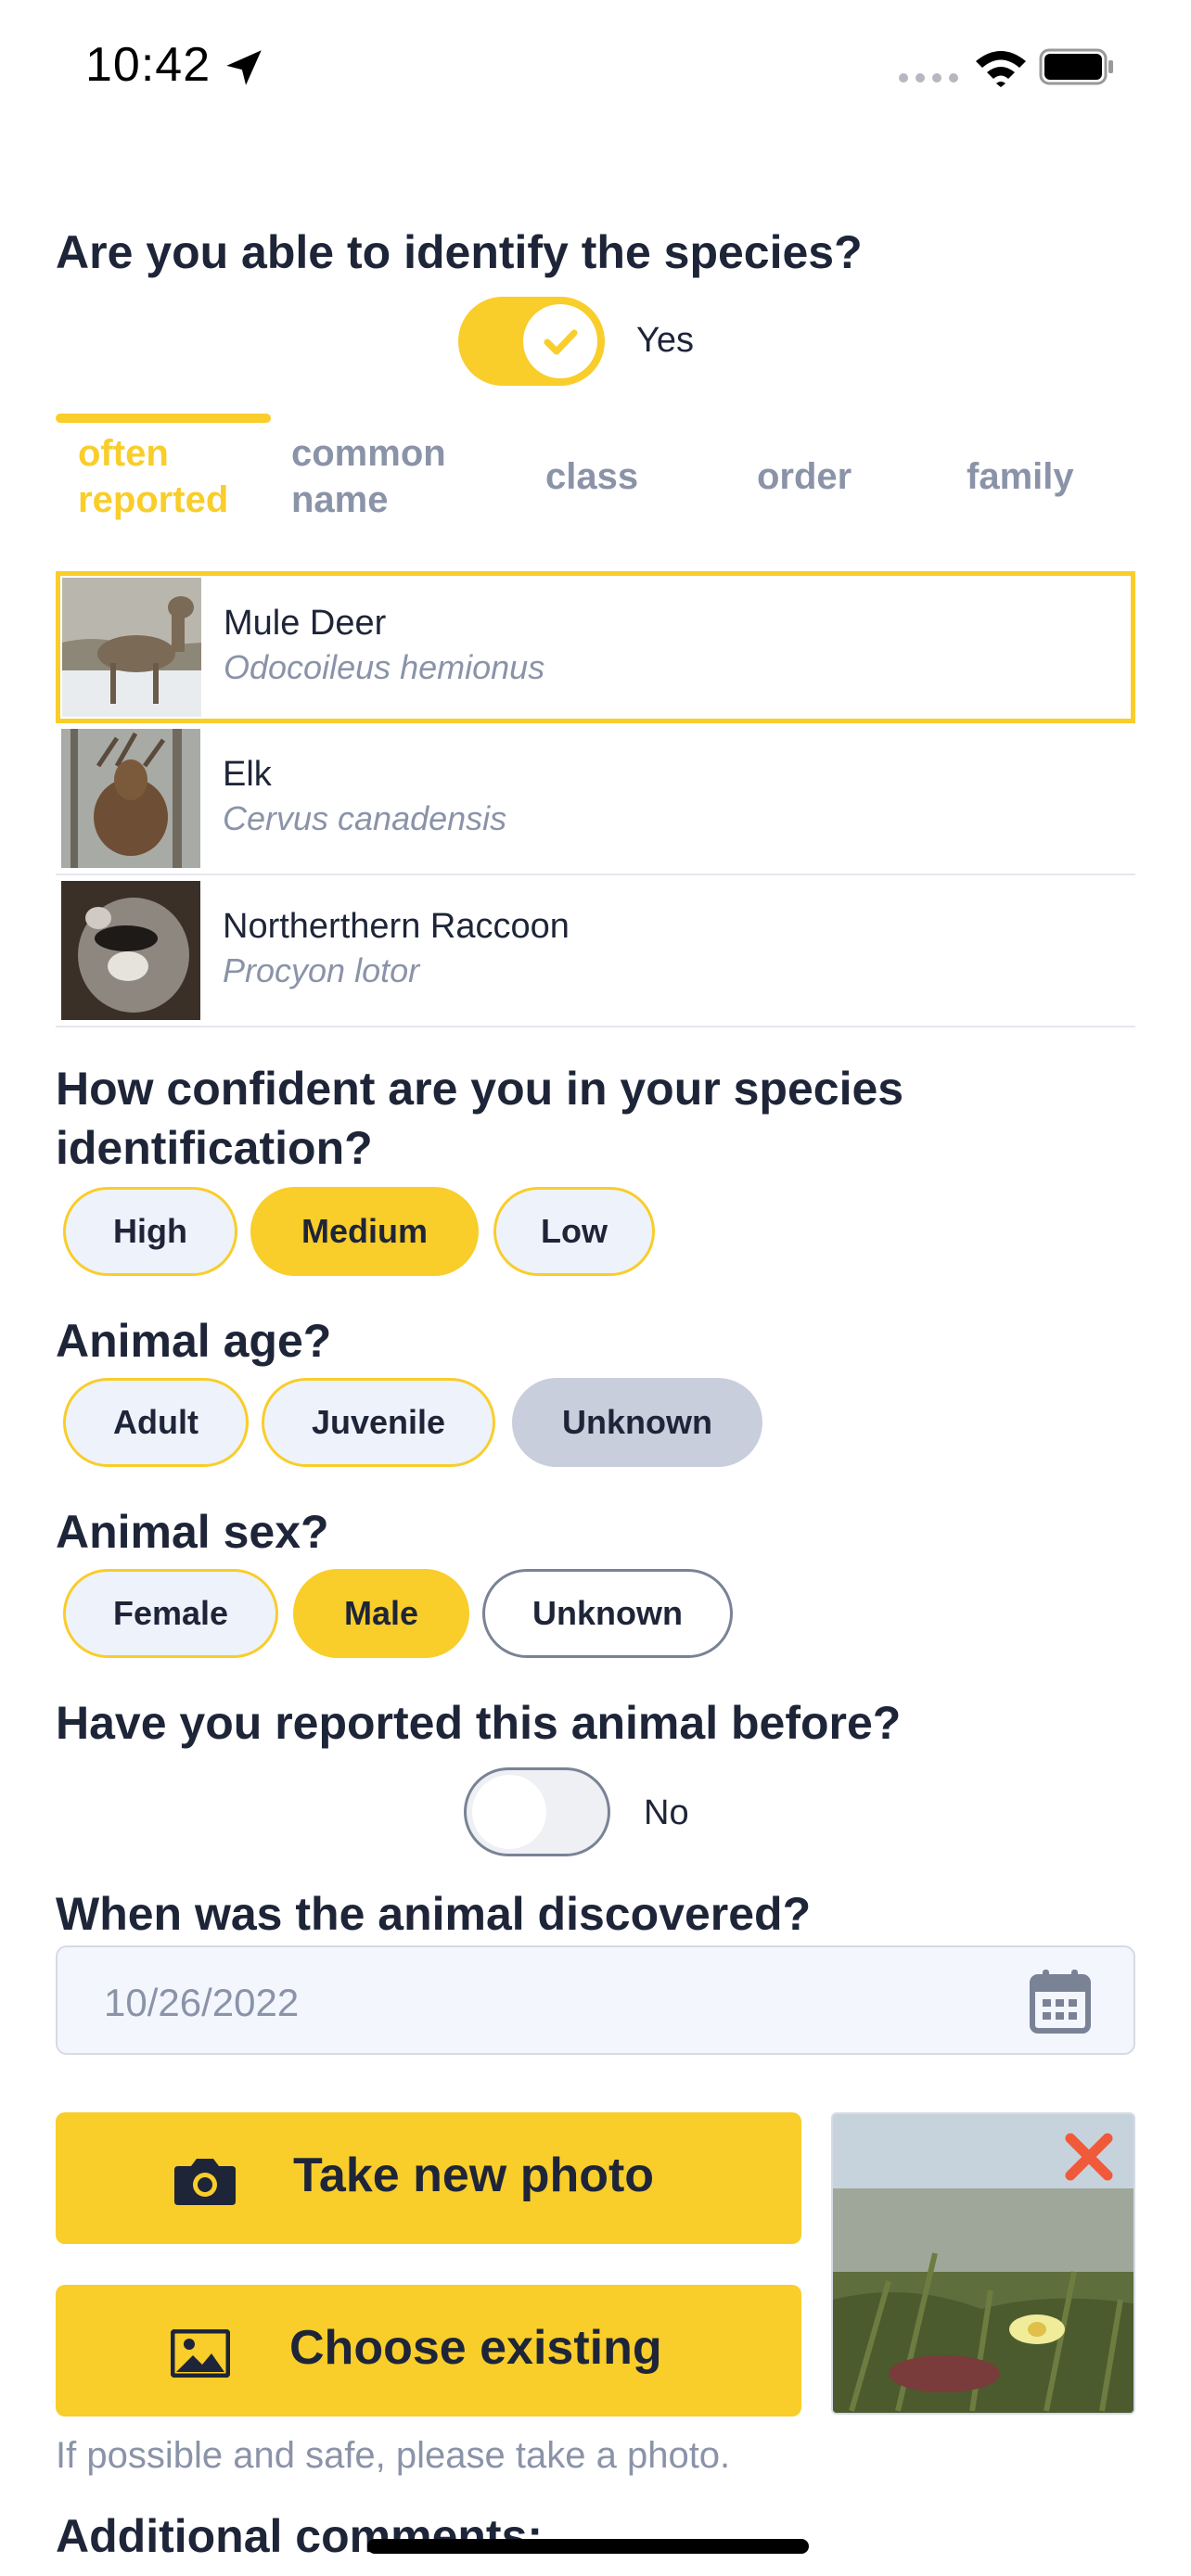  I want to click on comments-label: Additional comments:, so click(300, 2536).